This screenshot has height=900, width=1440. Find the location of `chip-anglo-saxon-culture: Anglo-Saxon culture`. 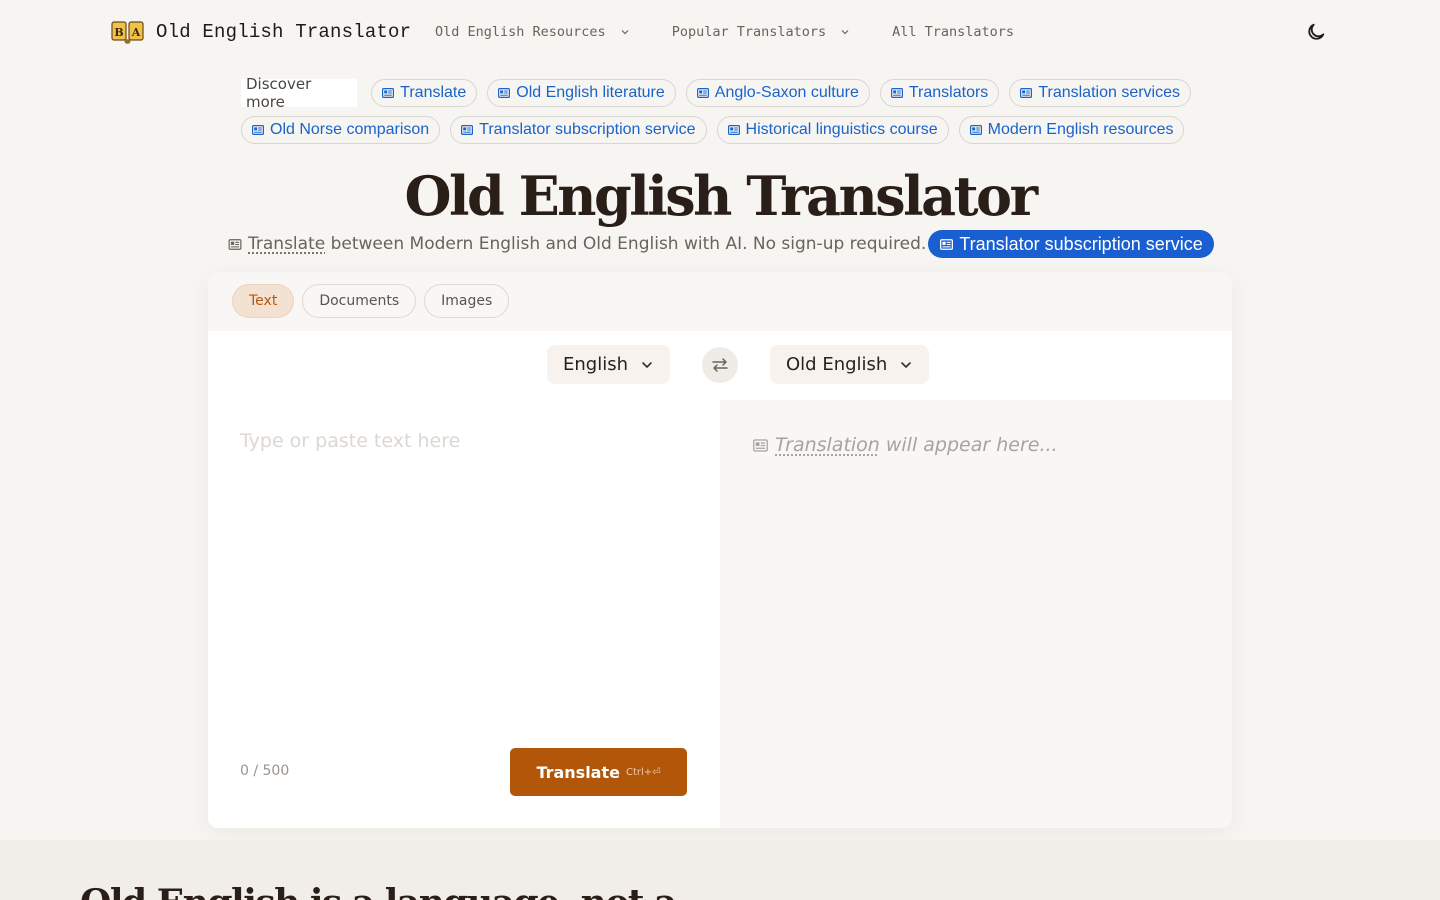

chip-anglo-saxon-culture: Anglo-Saxon culture is located at coordinates (777, 93).